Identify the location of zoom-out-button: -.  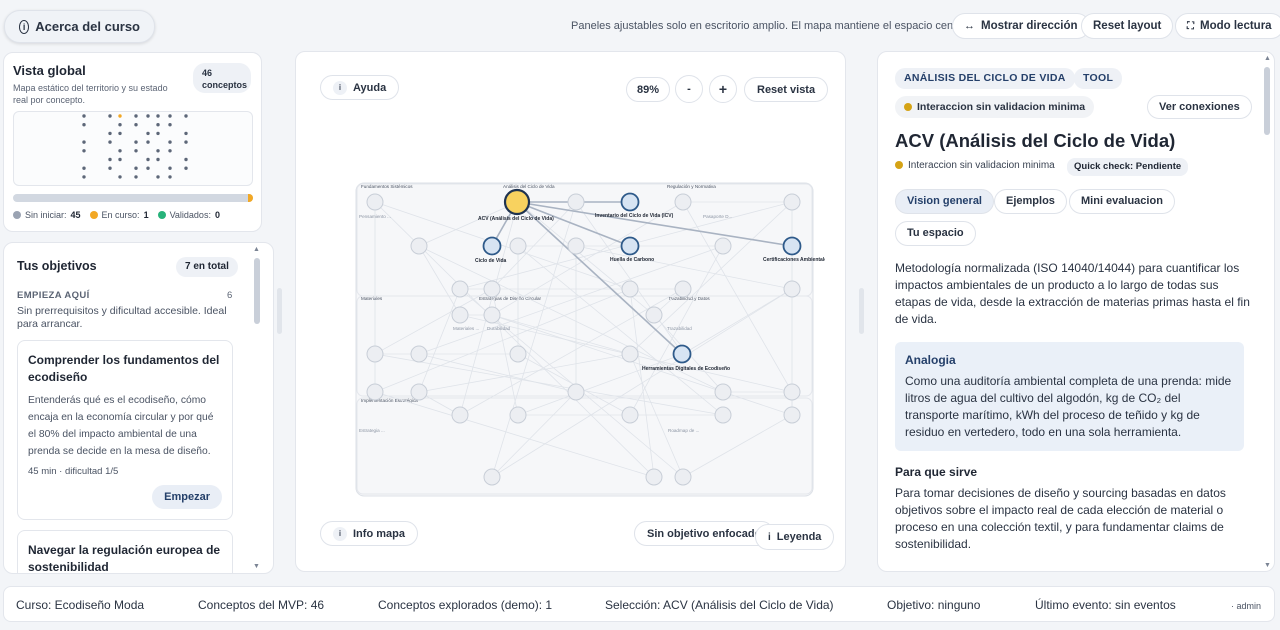
(689, 89).